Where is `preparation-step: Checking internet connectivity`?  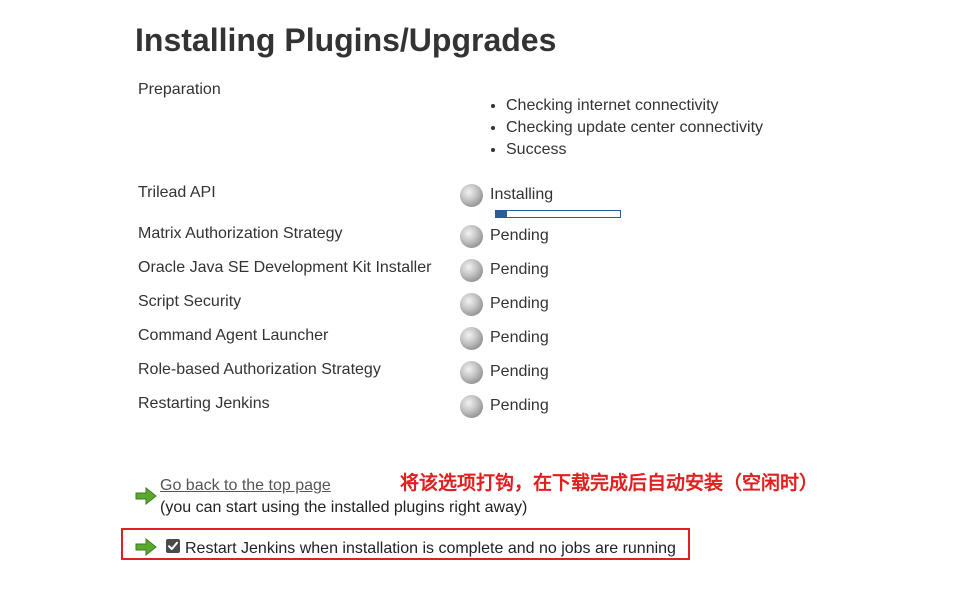
preparation-step: Checking internet connectivity is located at coordinates (634, 106).